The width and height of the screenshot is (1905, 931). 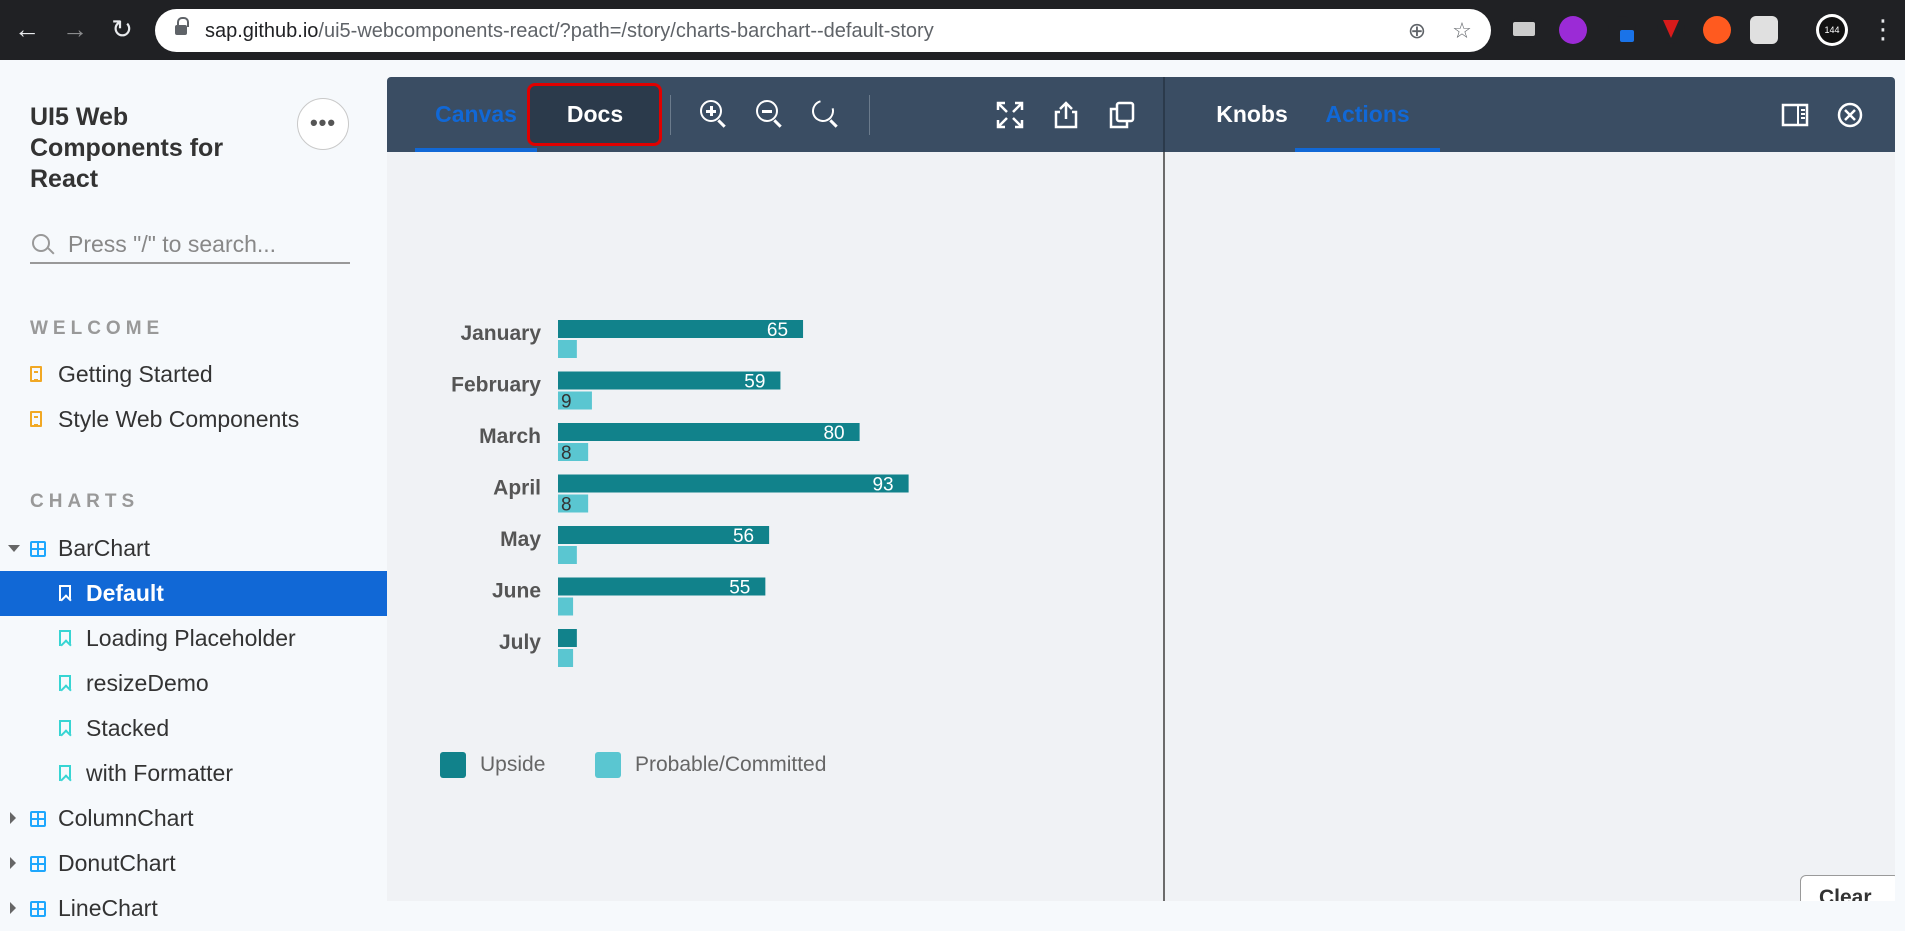 What do you see at coordinates (743, 536) in the screenshot?
I see `value-label-upside-may: 56` at bounding box center [743, 536].